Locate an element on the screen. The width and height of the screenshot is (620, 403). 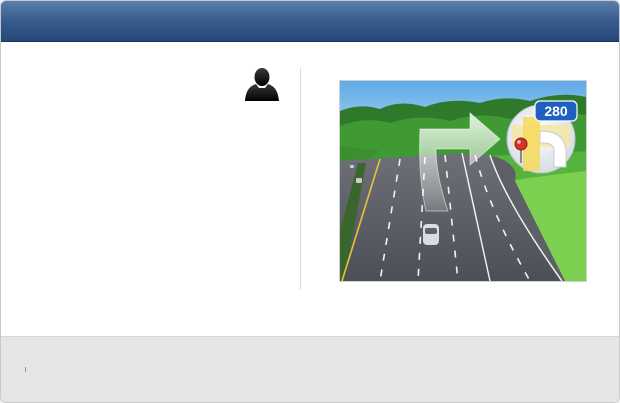
header-bar is located at coordinates (310, 21).